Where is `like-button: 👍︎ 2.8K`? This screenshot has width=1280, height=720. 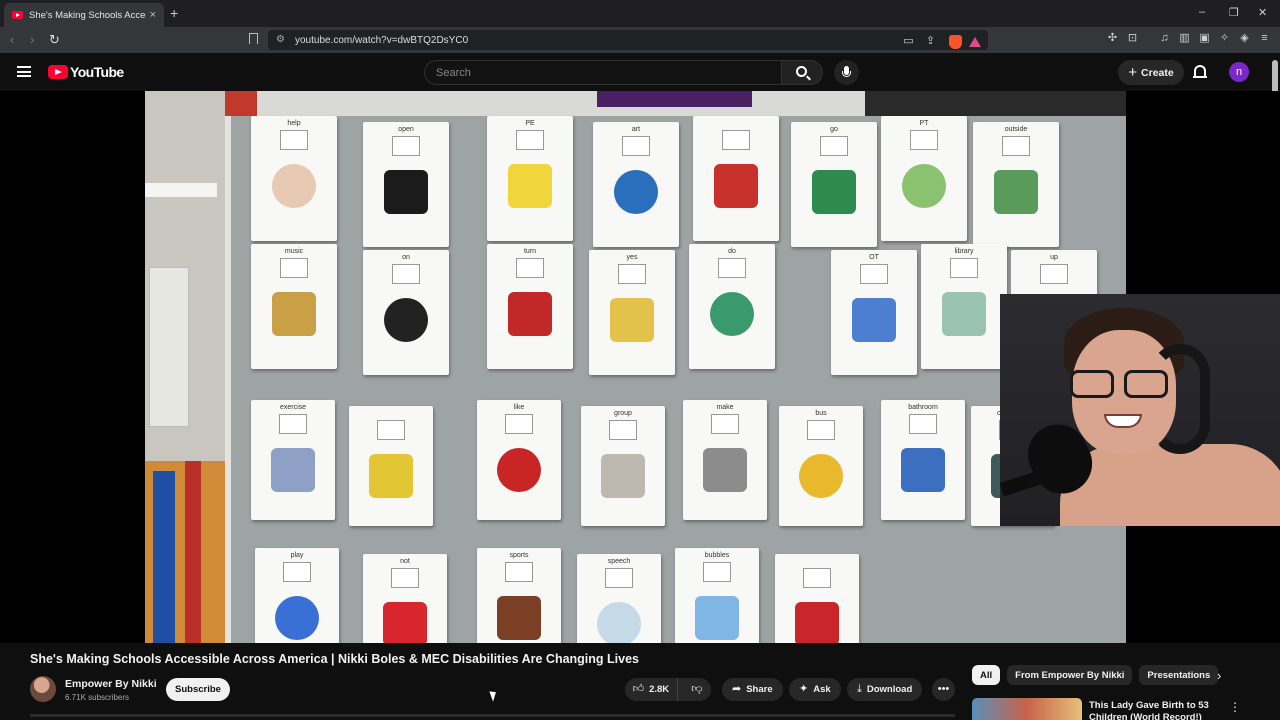
like-button: 👍︎ 2.8K is located at coordinates (651, 689).